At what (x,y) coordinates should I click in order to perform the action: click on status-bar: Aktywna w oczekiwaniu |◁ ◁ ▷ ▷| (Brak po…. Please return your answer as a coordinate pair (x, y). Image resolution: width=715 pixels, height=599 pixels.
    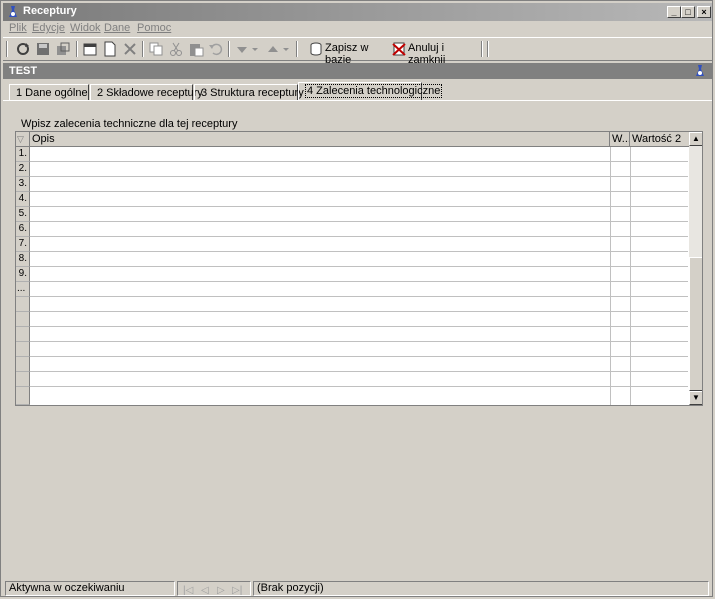
    Looking at the image, I should click on (357, 588).